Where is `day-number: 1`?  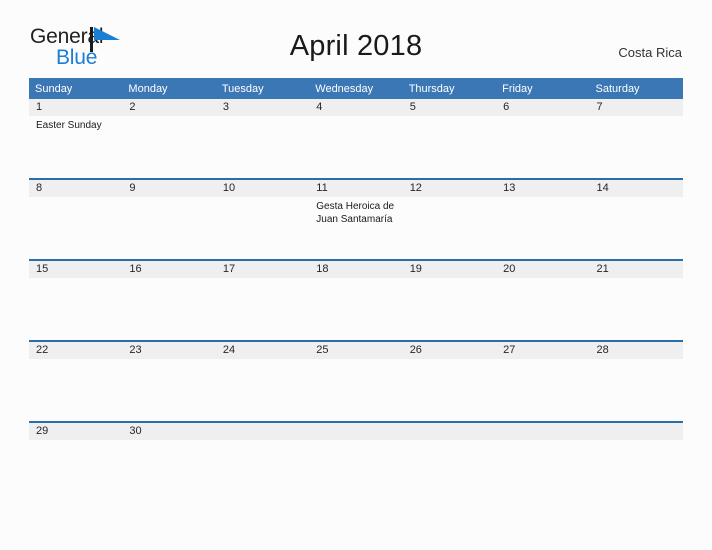 day-number: 1 is located at coordinates (76, 107).